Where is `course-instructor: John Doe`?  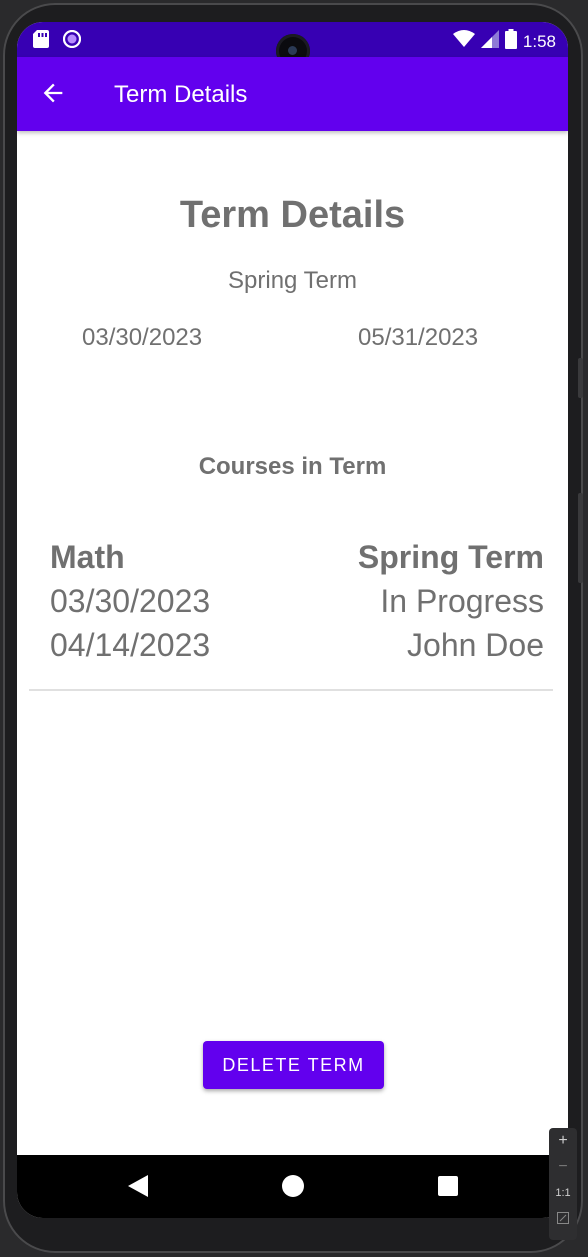 course-instructor: John Doe is located at coordinates (475, 645).